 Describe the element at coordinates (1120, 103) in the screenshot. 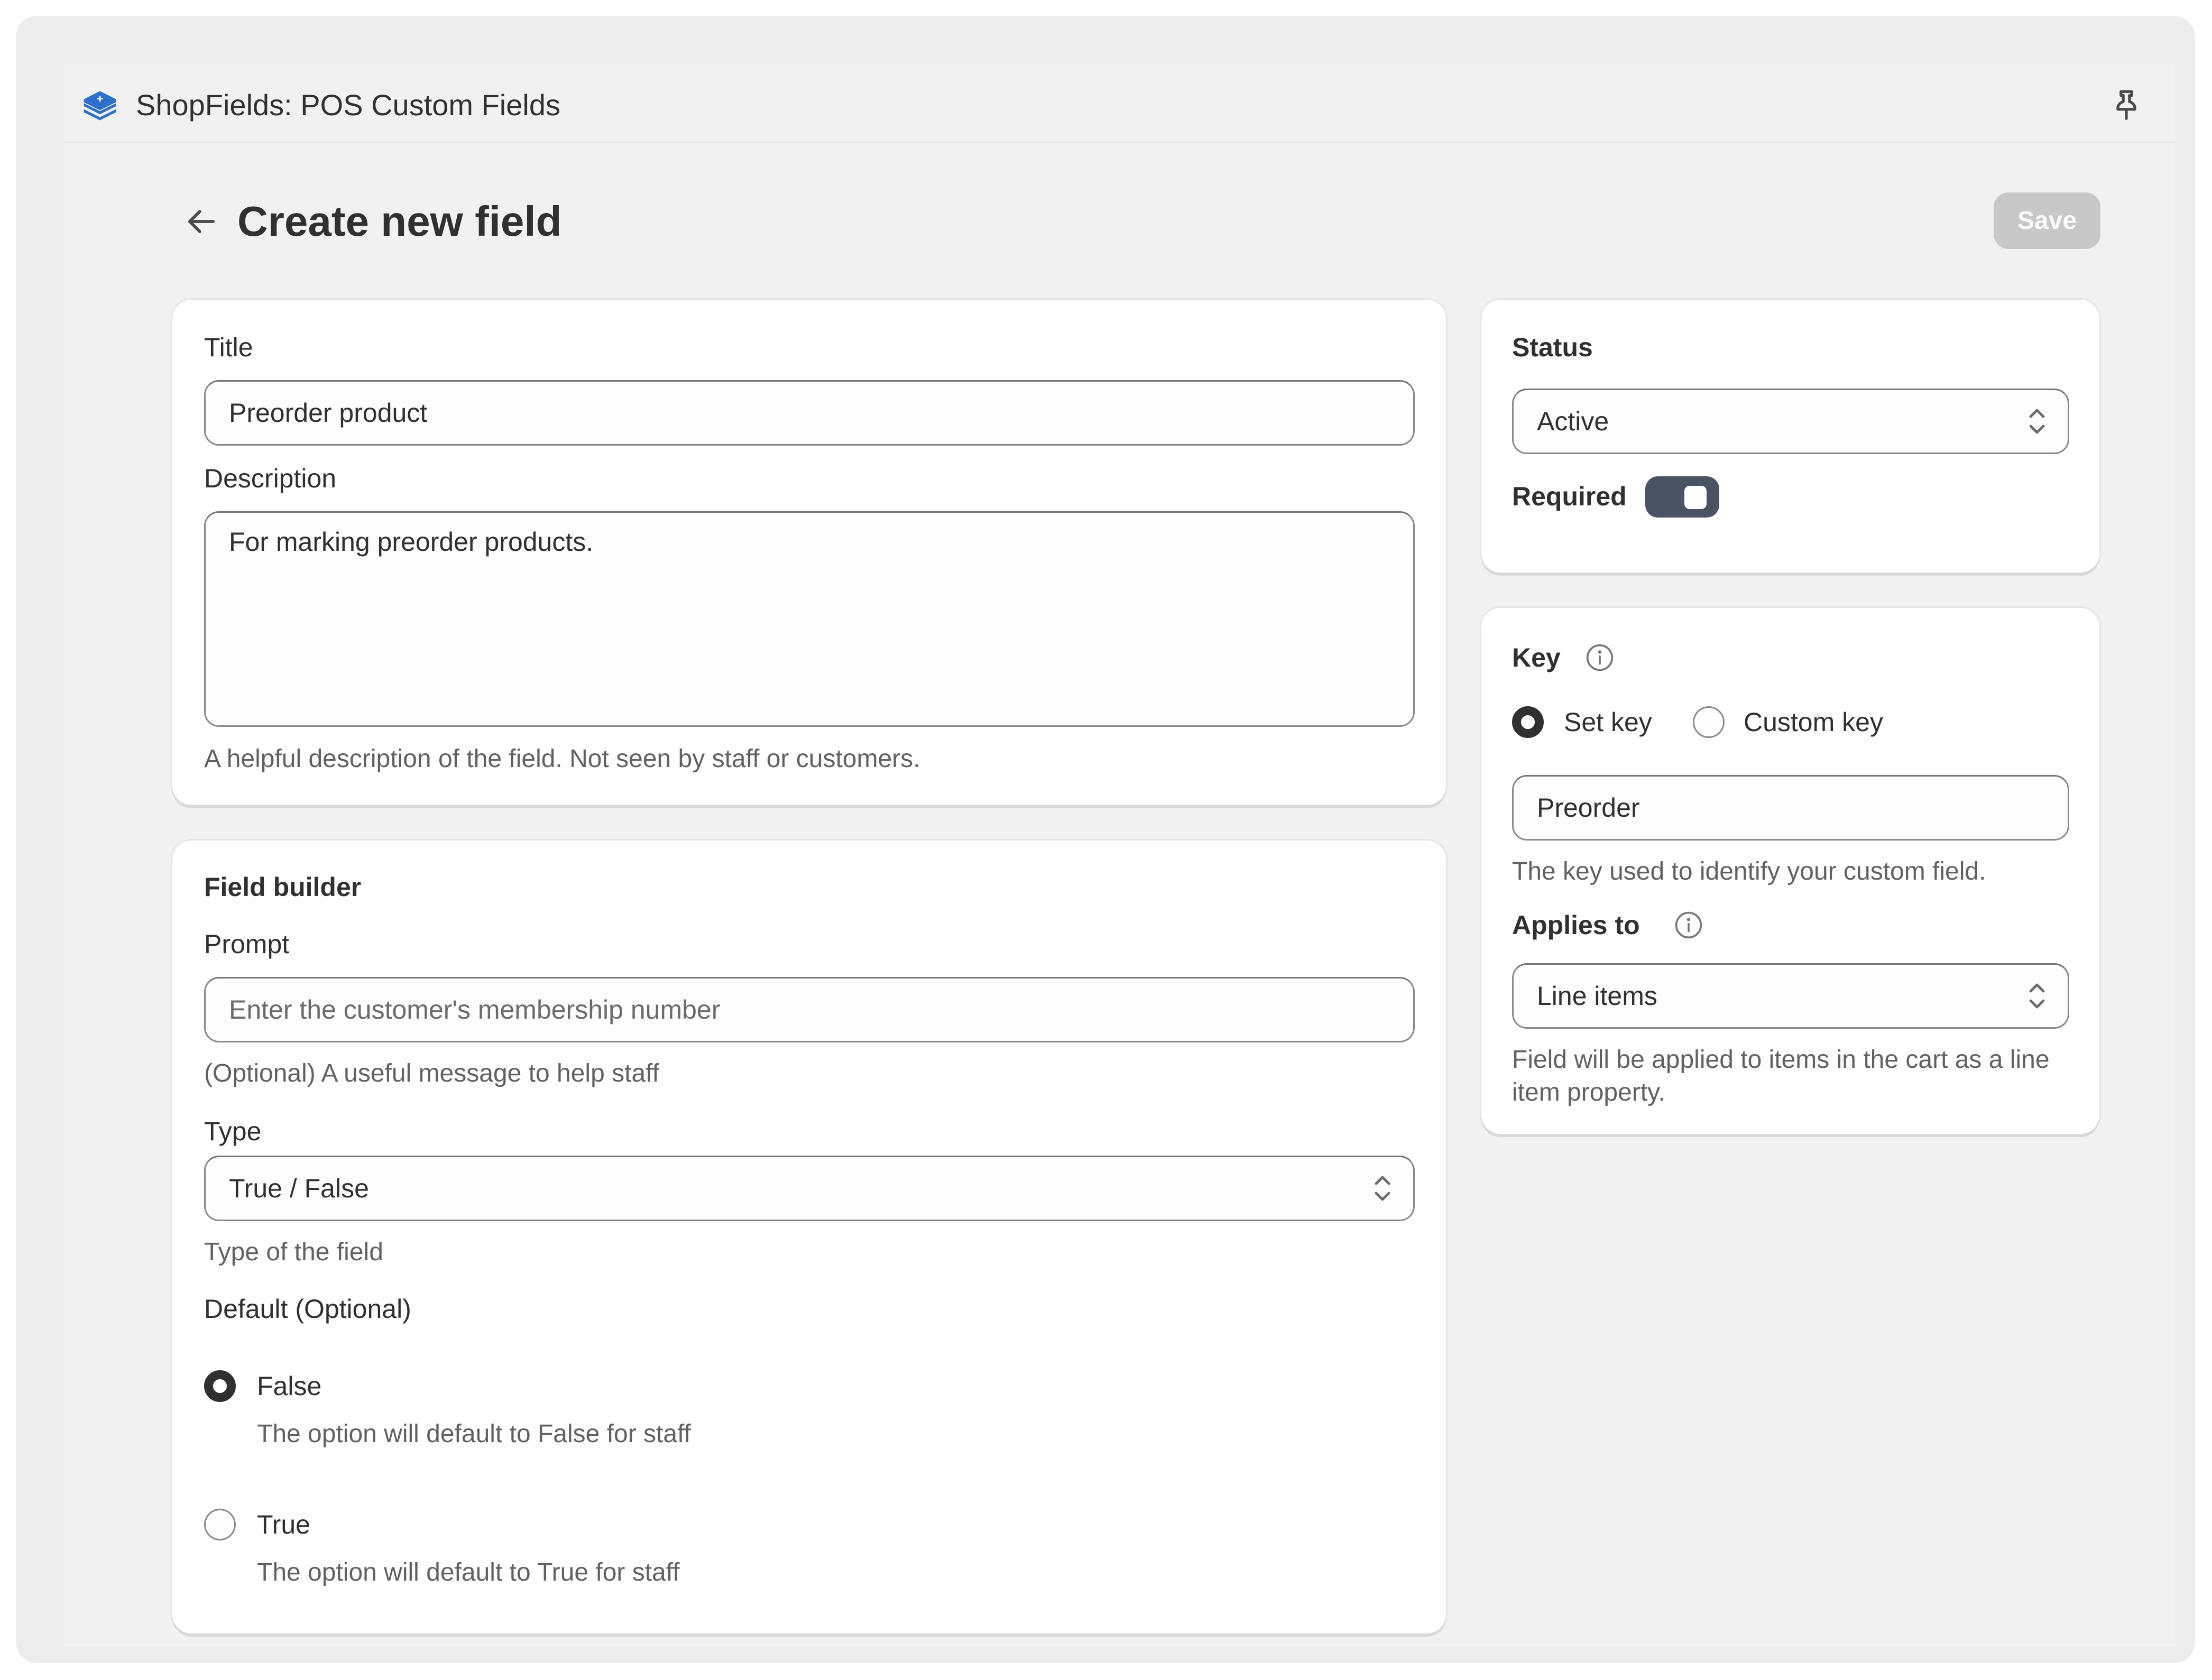

I see `app-header: ShopFields: POS Custom Fields` at that location.